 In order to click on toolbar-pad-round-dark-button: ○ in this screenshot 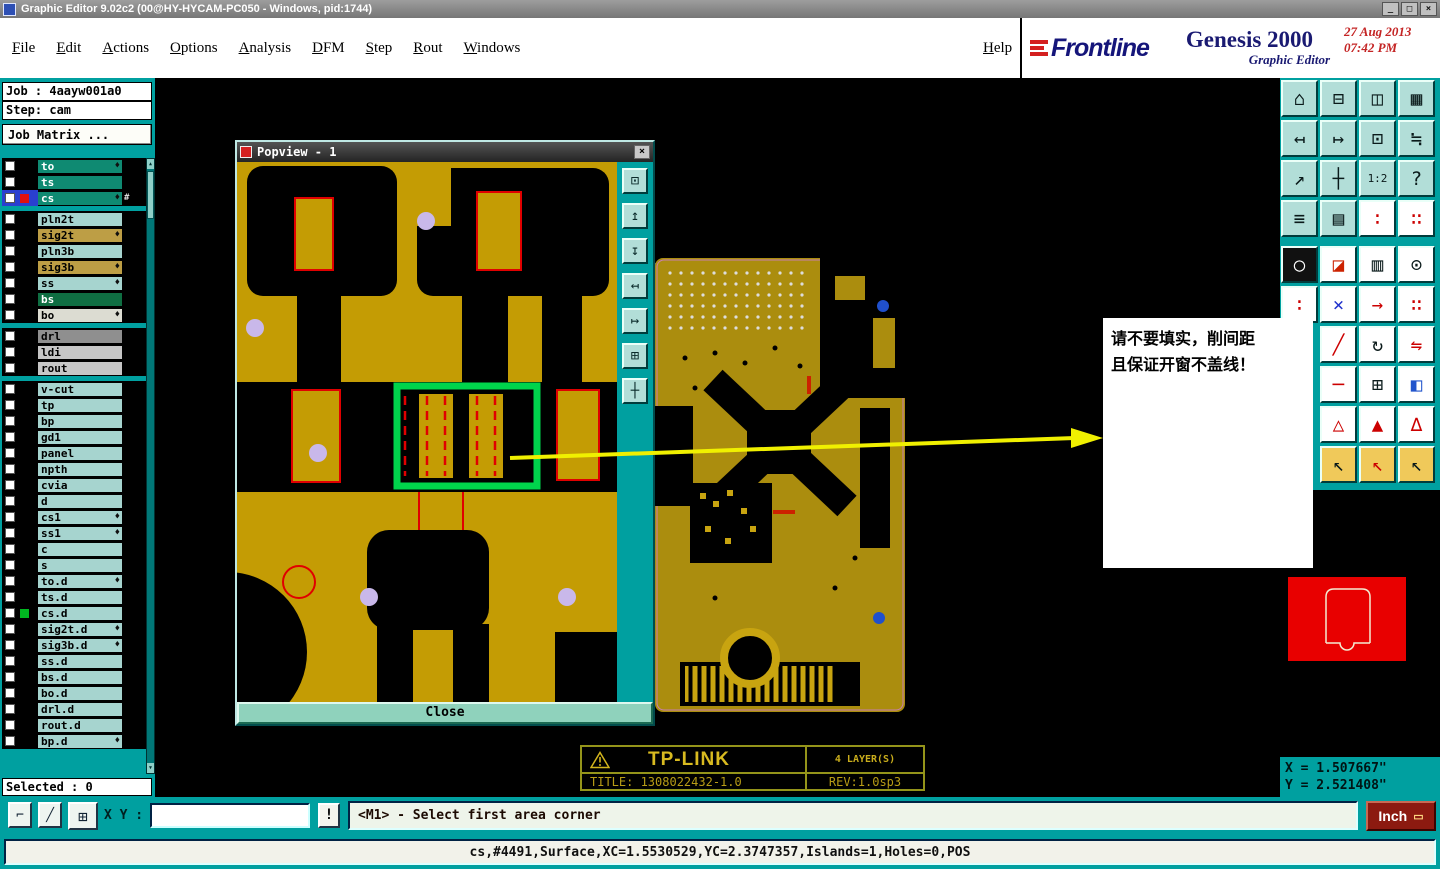, I will do `click(1299, 264)`.